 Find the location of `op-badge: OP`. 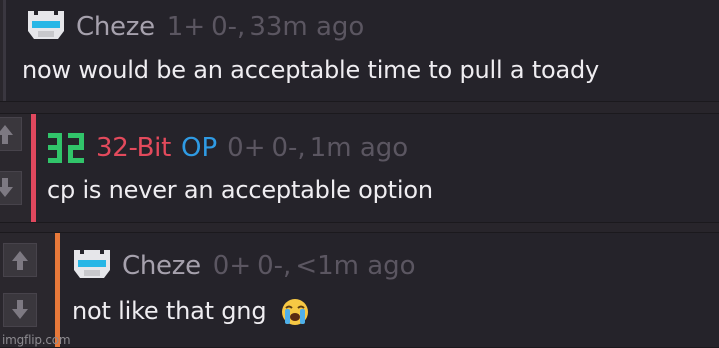

op-badge: OP is located at coordinates (199, 148).